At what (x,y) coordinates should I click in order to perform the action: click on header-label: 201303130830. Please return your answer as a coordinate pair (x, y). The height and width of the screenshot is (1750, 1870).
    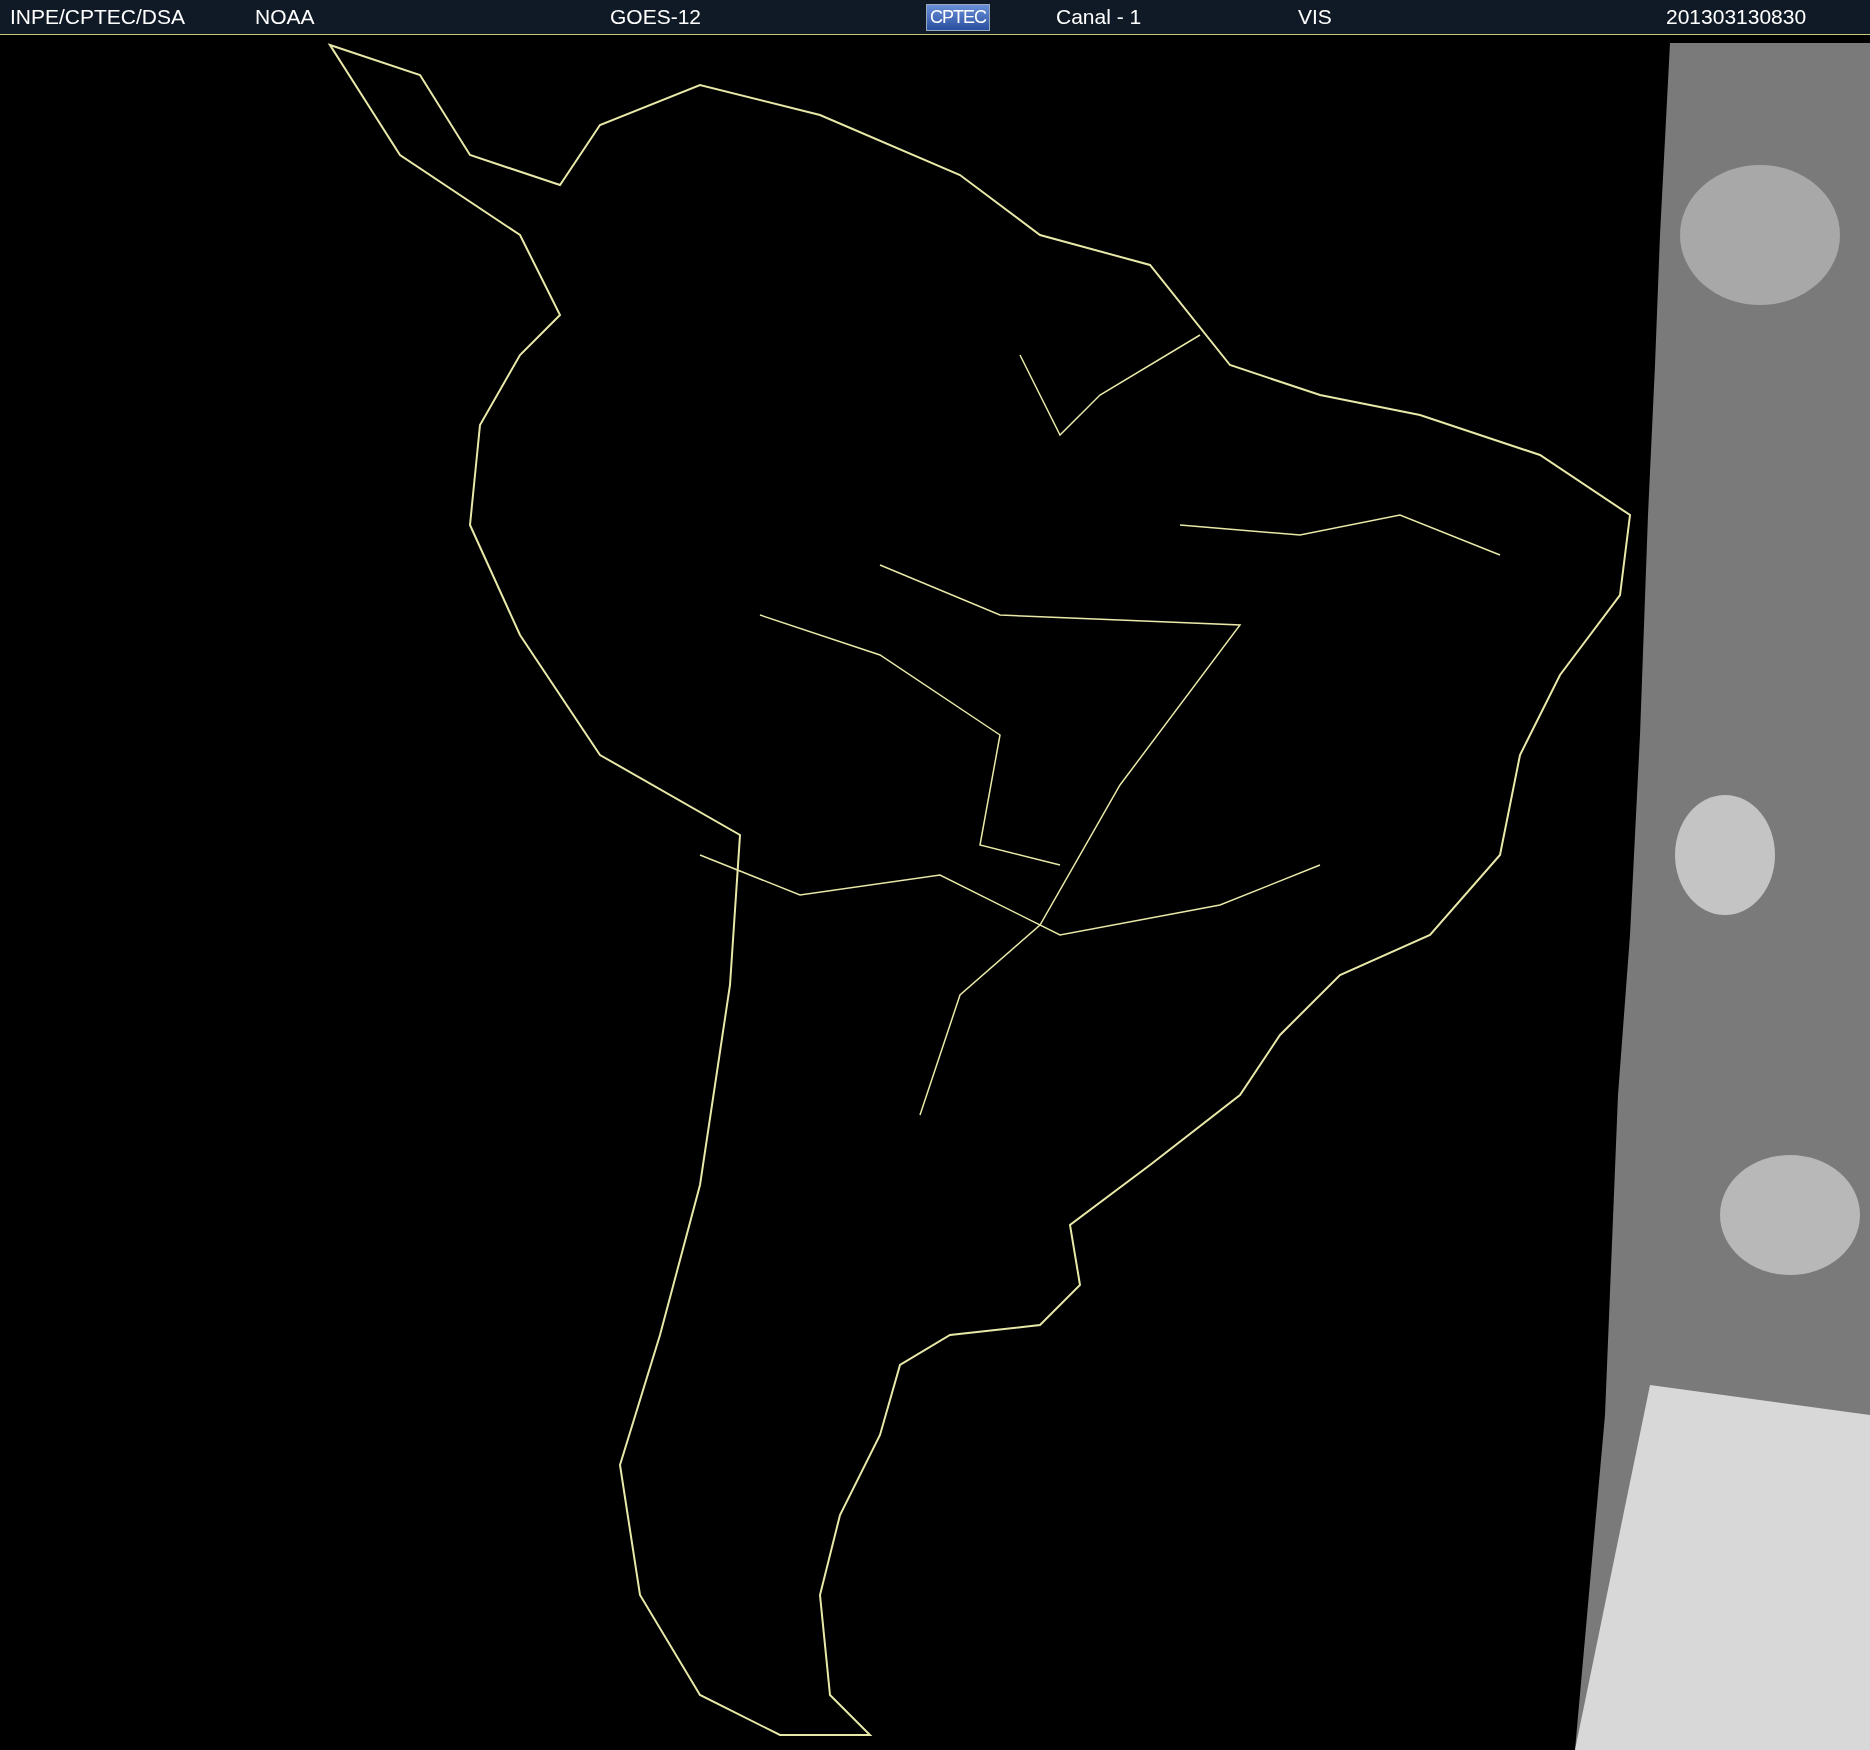
    Looking at the image, I should click on (1736, 17).